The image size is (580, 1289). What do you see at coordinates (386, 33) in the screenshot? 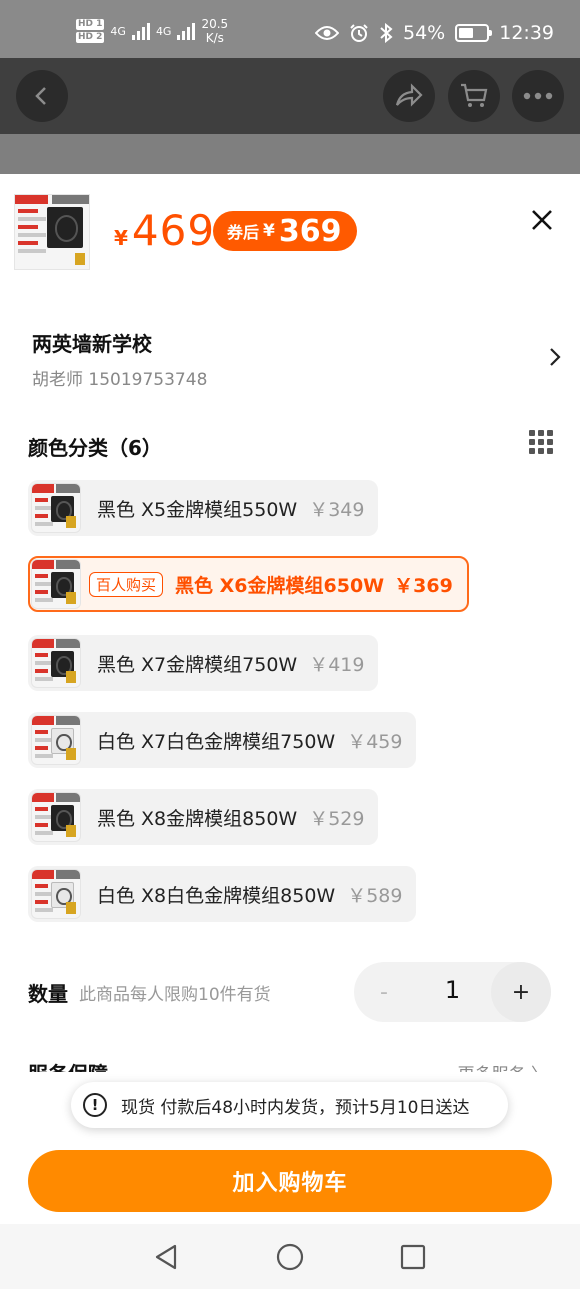
I see `bluetooth-icon` at bounding box center [386, 33].